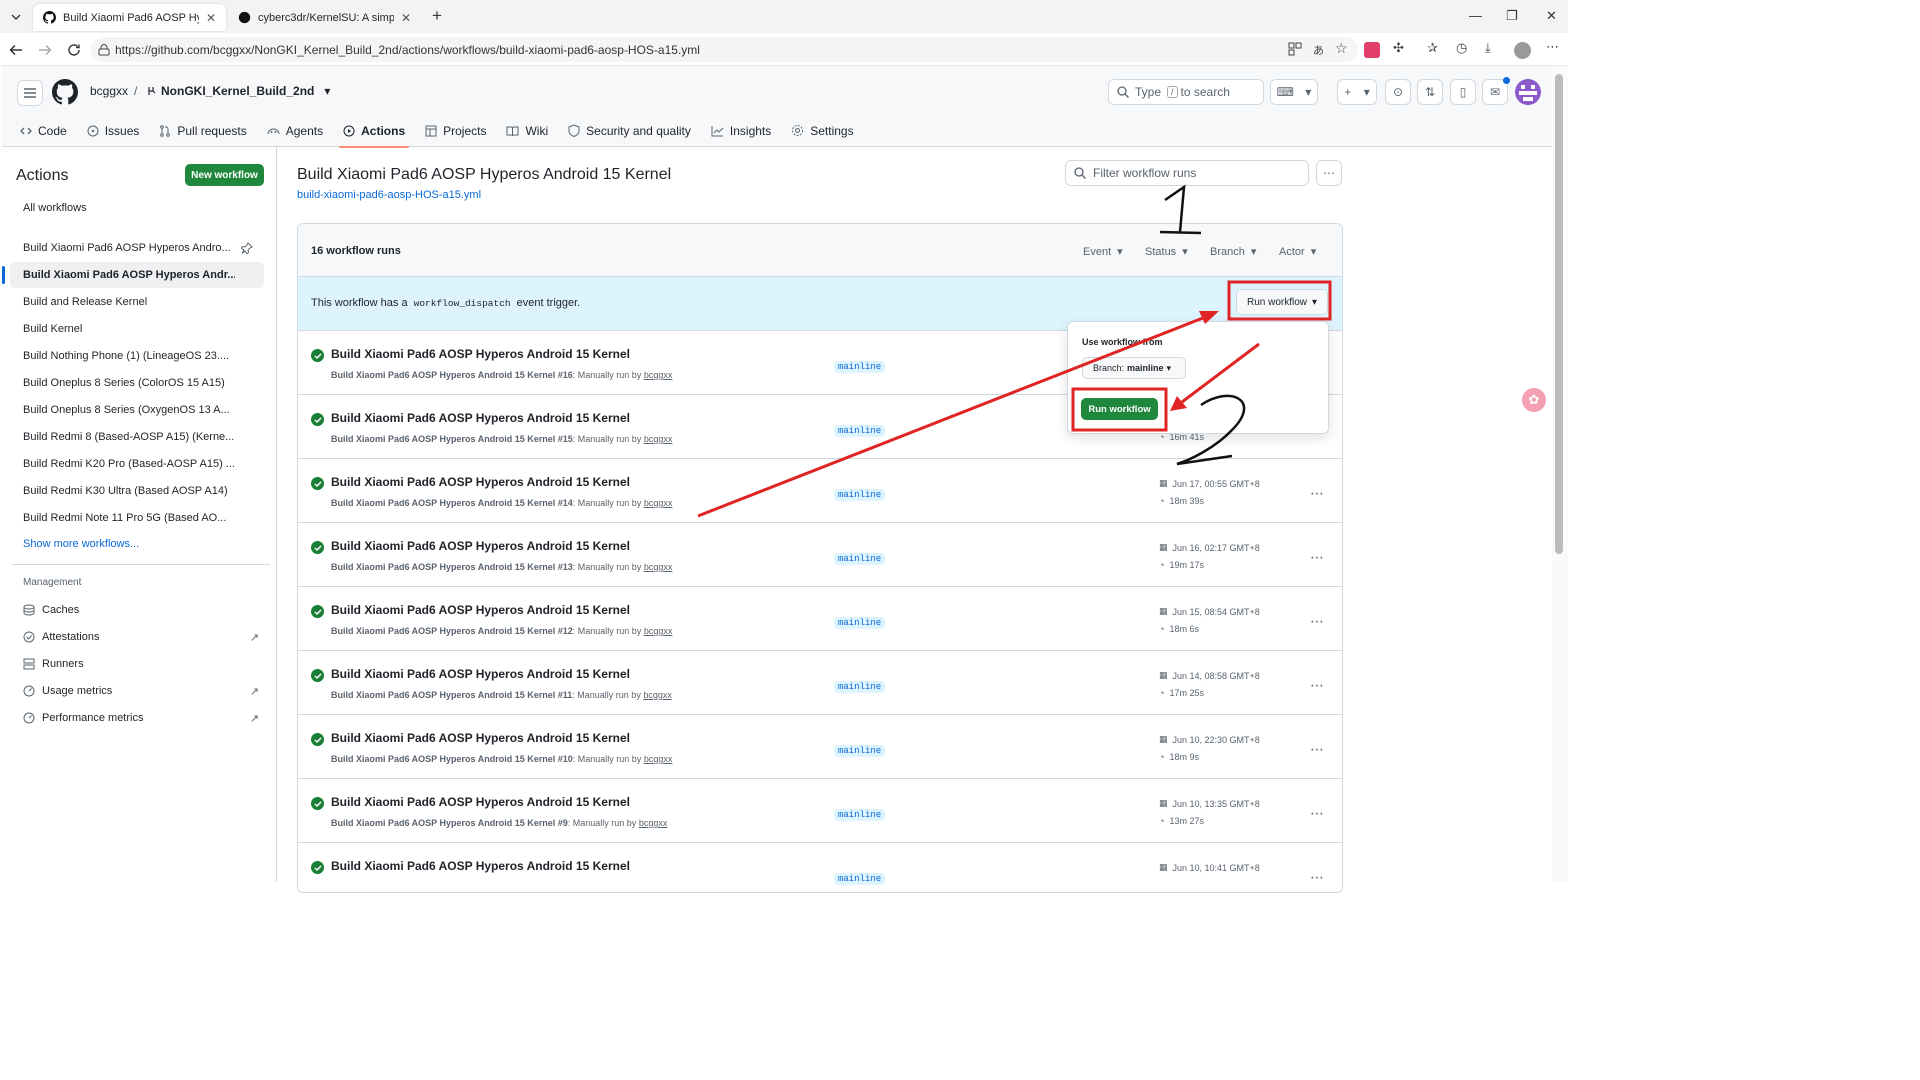  Describe the element at coordinates (1401, 48) in the screenshot. I see `puzzle-icon: ✣` at that location.